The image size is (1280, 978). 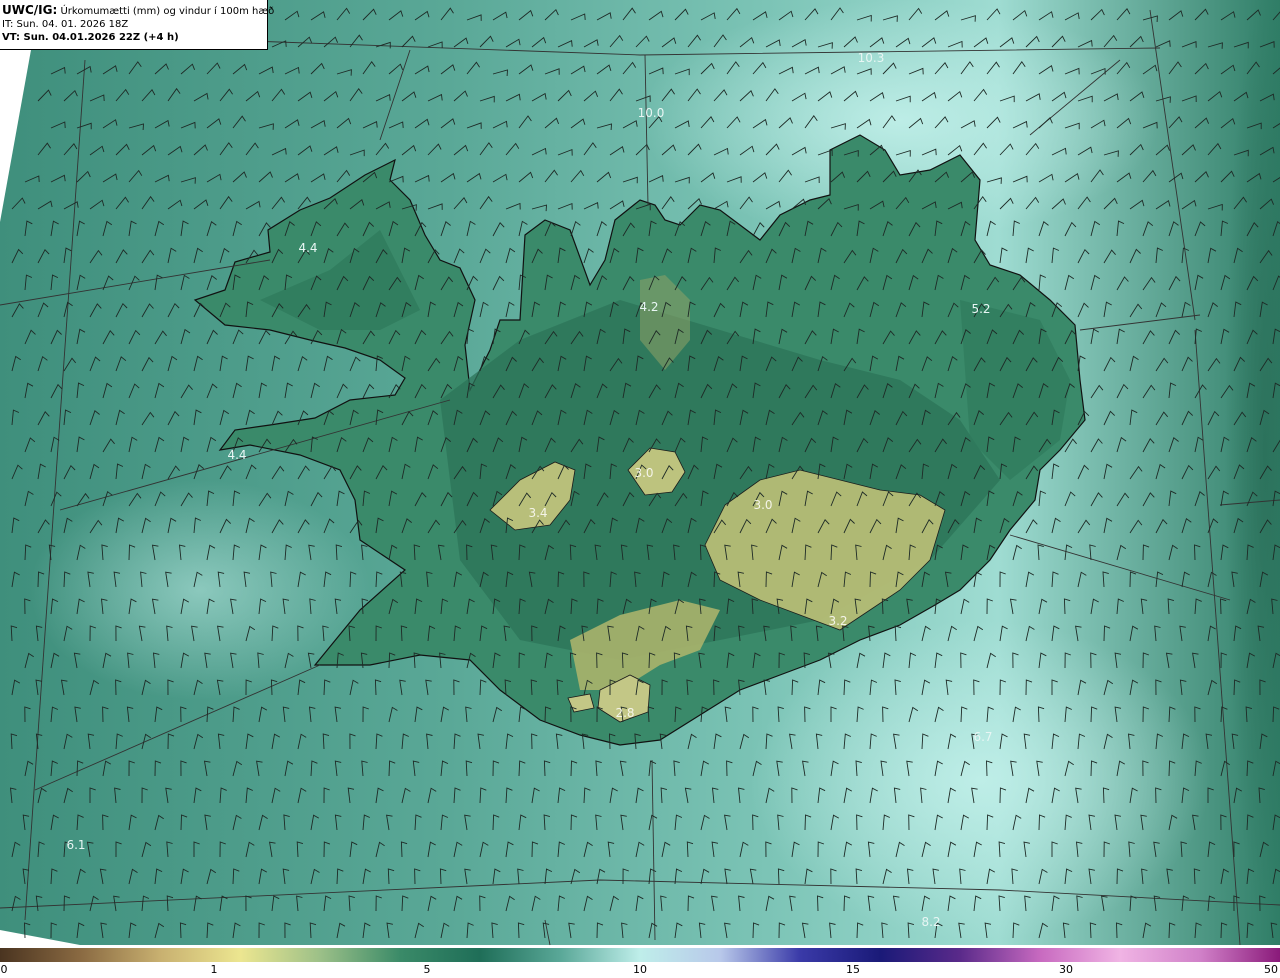 I want to click on model-code: UWC/IG:, so click(x=30, y=10).